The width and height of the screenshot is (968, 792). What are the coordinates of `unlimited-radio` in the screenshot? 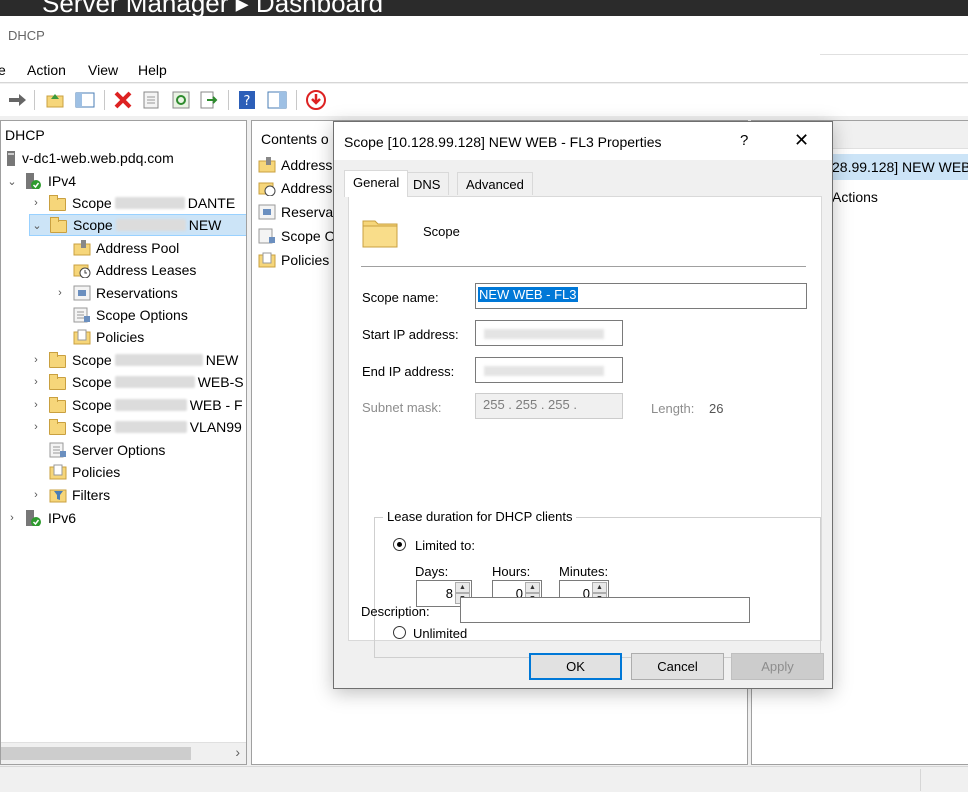 It's located at (399, 632).